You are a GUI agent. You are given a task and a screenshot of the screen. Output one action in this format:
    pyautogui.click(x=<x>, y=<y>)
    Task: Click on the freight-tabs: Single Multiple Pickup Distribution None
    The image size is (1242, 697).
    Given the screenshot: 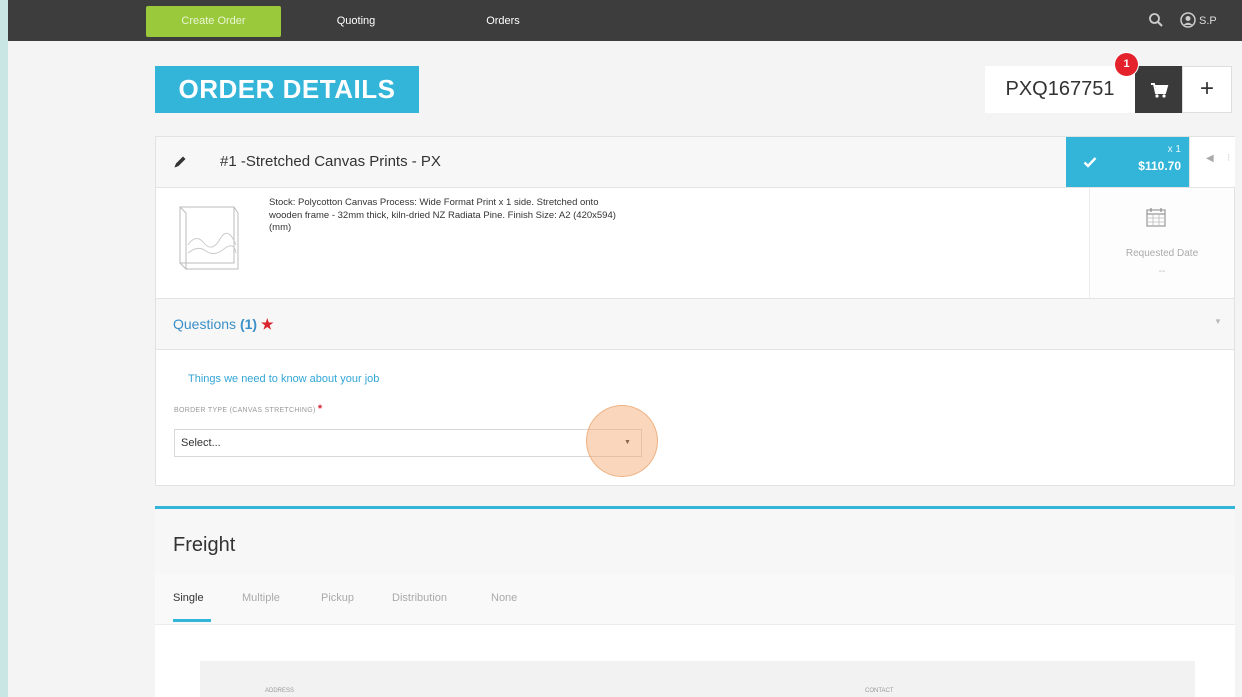 What is the action you would take?
    pyautogui.click(x=695, y=599)
    